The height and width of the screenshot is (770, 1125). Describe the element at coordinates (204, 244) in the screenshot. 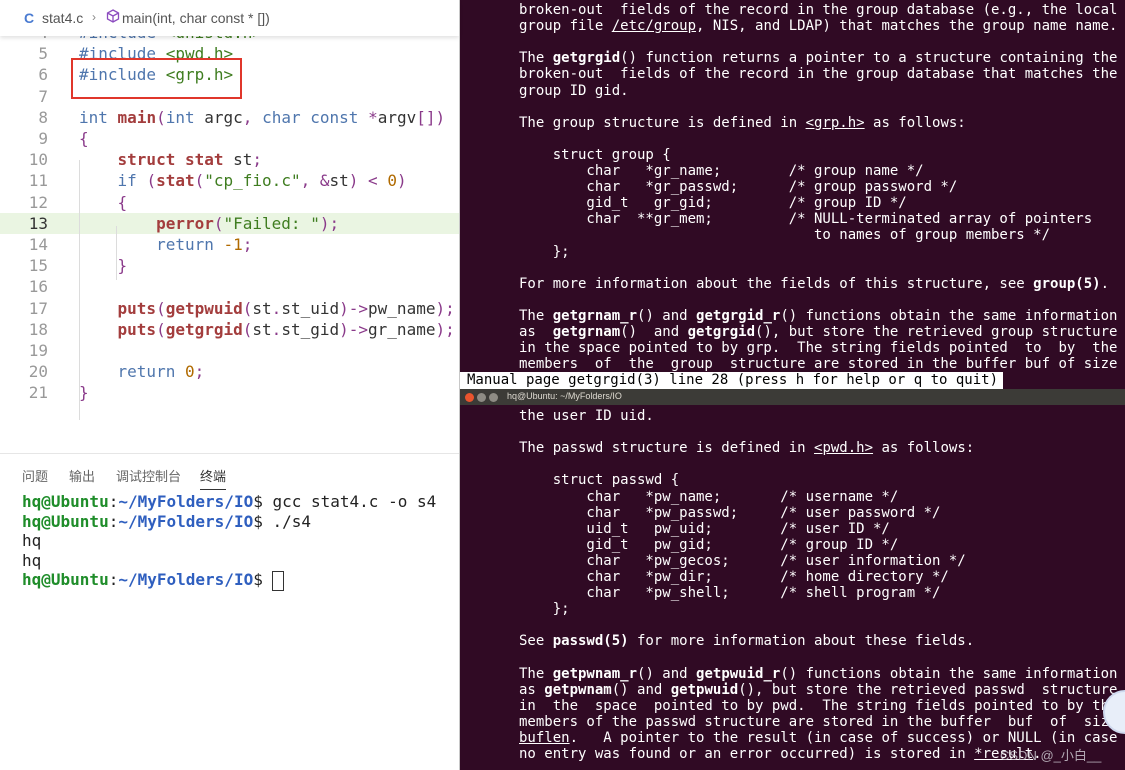

I see `line-text: return -1;` at that location.